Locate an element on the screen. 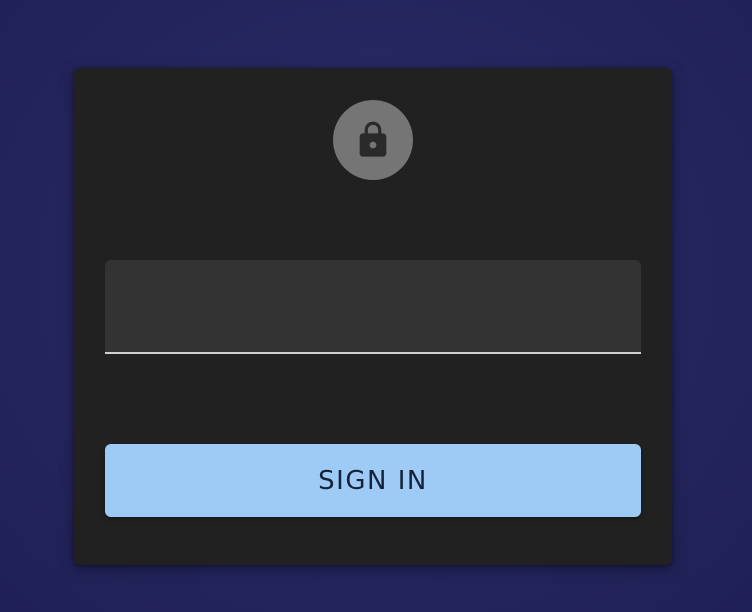 The height and width of the screenshot is (612, 752). lock-icon is located at coordinates (373, 140).